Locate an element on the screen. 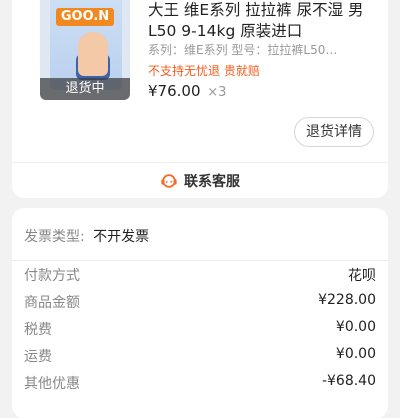 The height and width of the screenshot is (418, 400). contact-customer-service-button: 联系客服 is located at coordinates (200, 180).